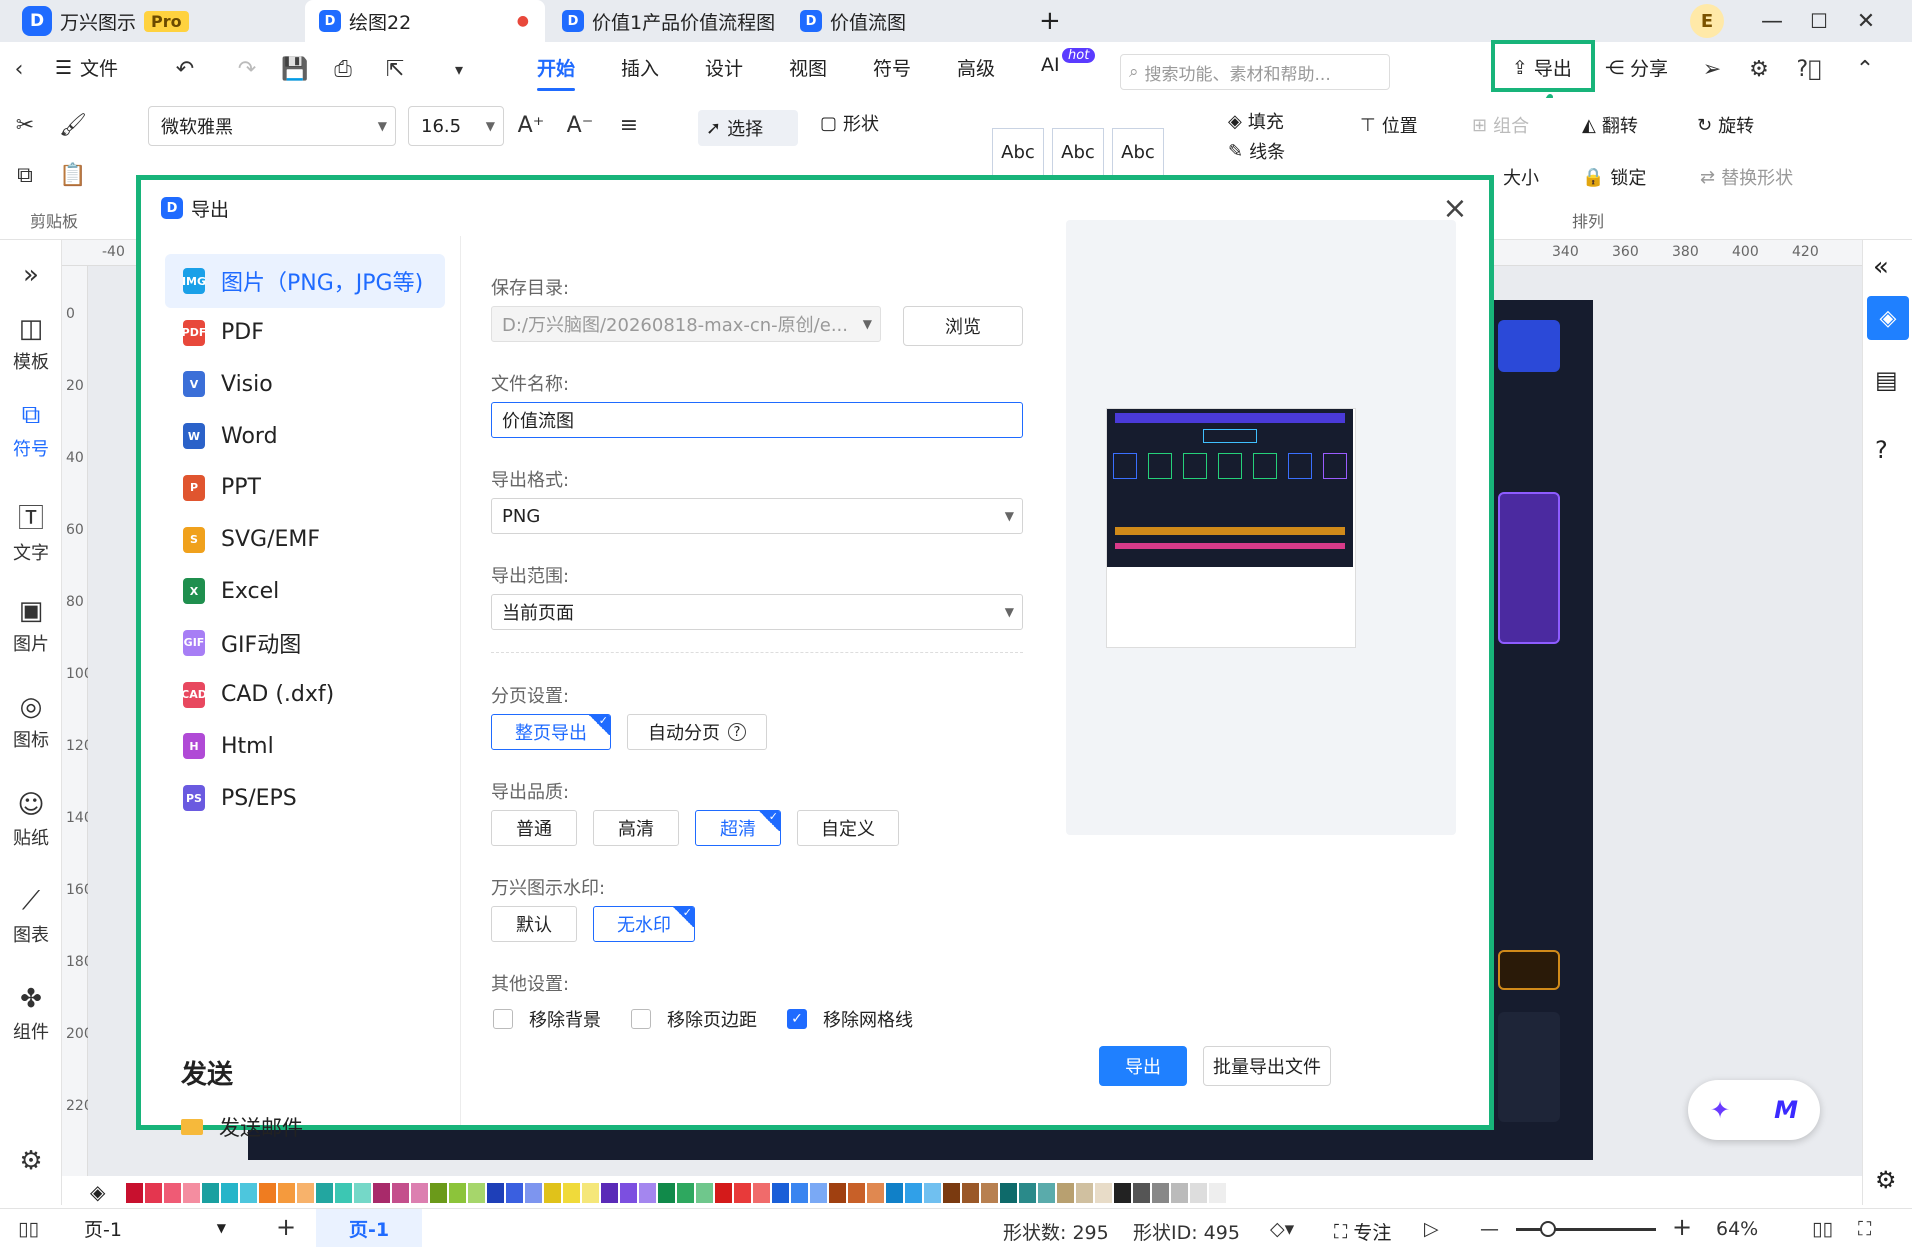 The image size is (1912, 1247). I want to click on remove-background-checkbox: 移除背景, so click(547, 1019).